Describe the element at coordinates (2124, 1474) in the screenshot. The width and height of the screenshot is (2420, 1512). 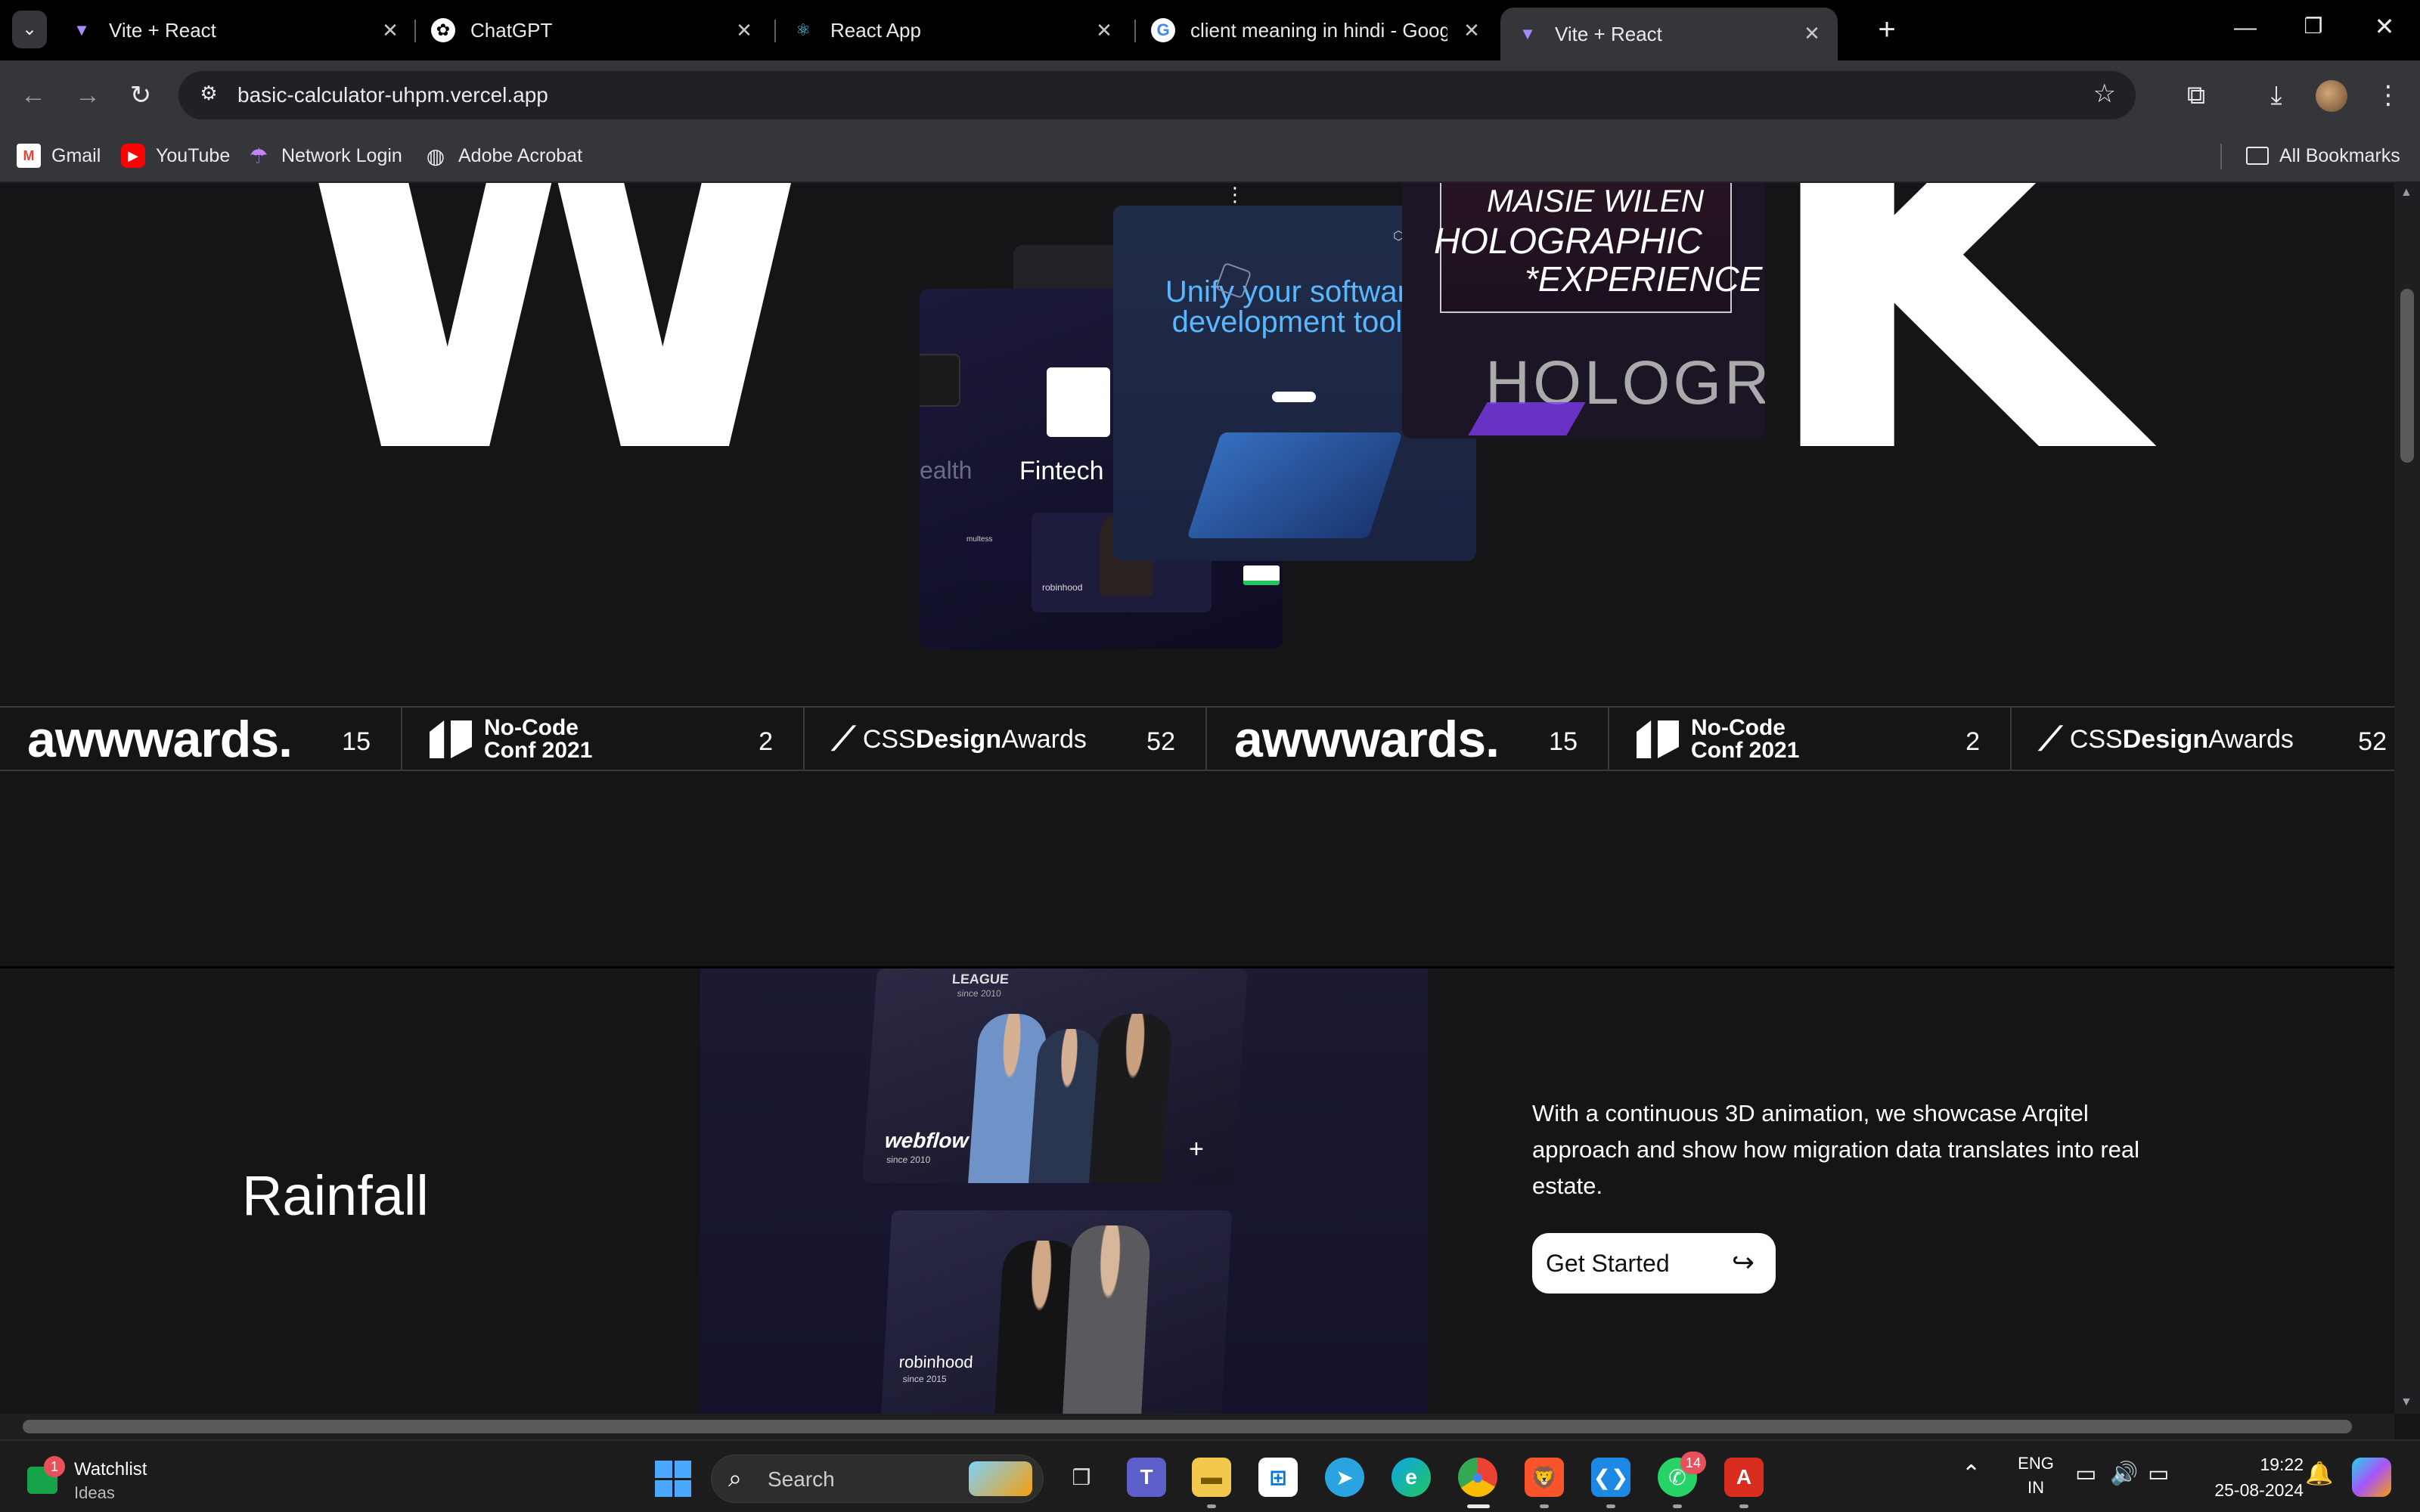
I see `volume-icon: 🔊` at that location.